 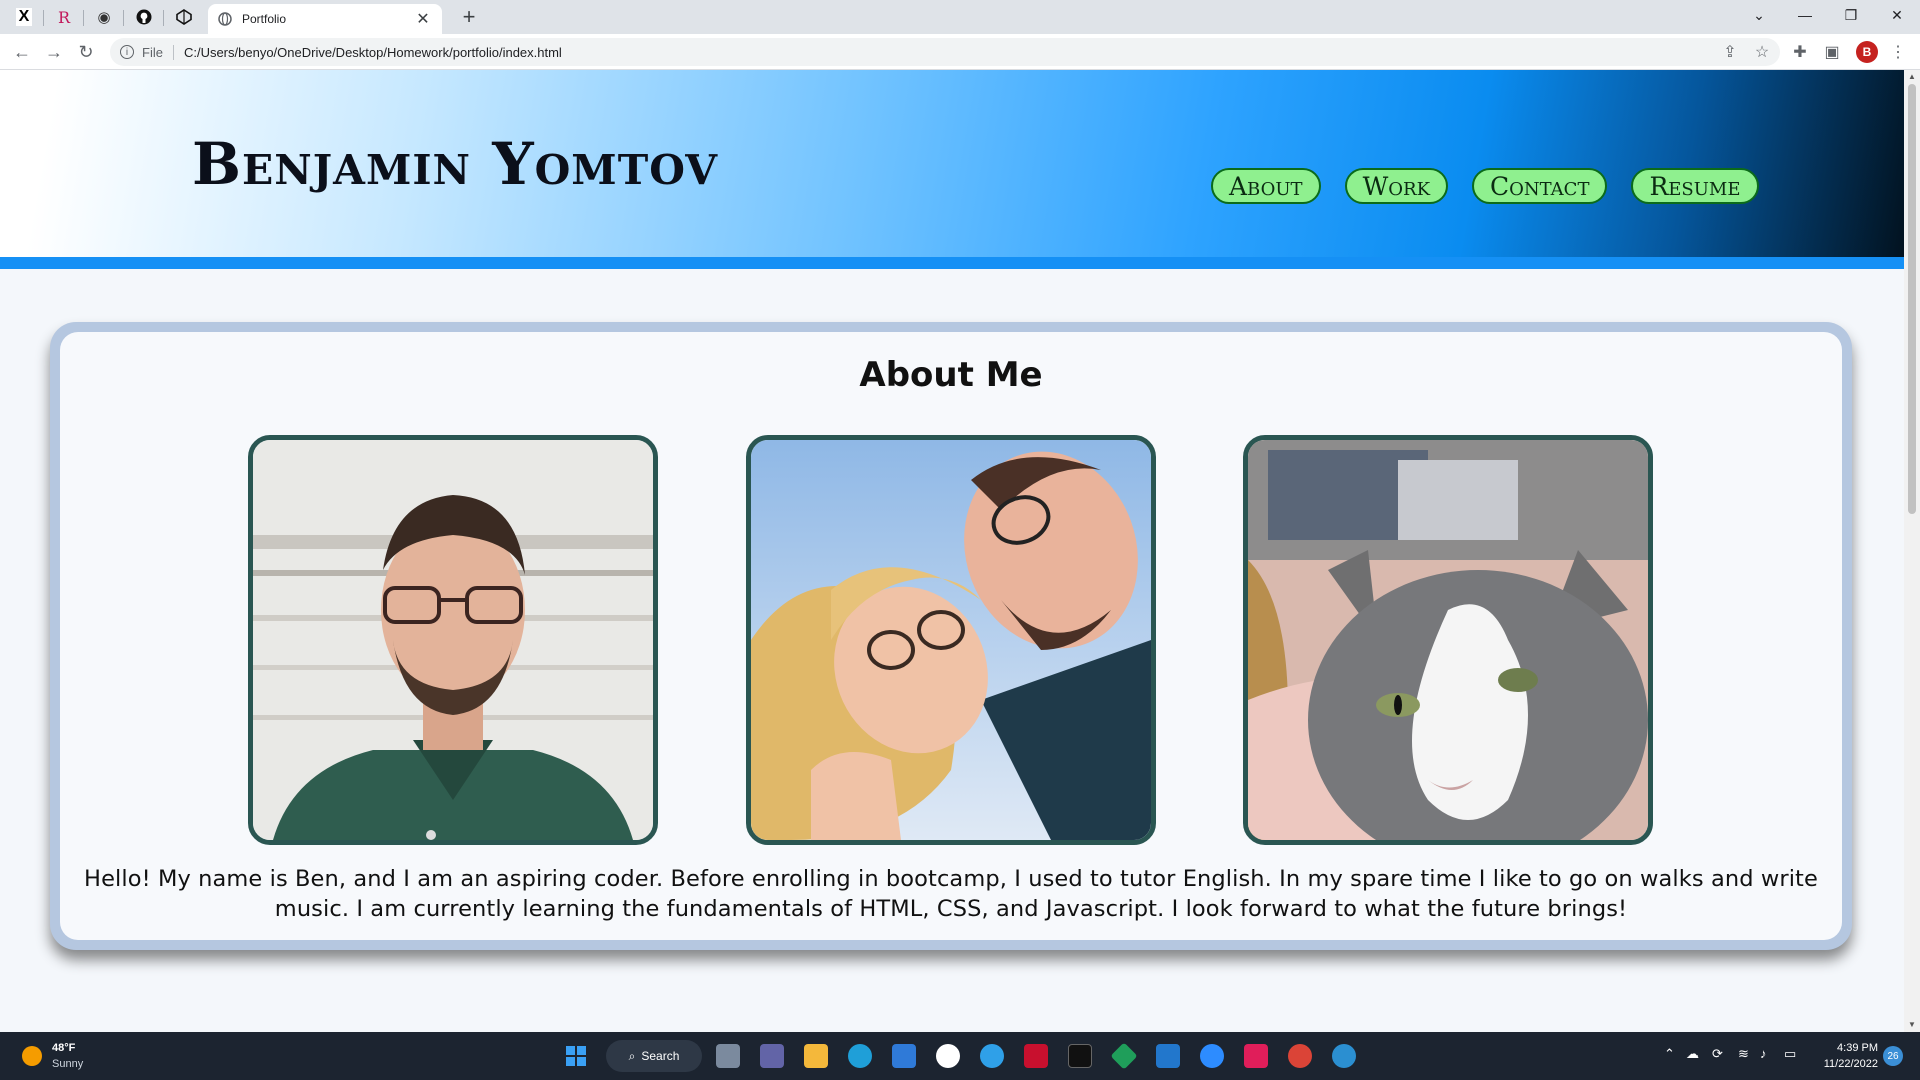 I want to click on nav-link-about: About, so click(x=1266, y=186).